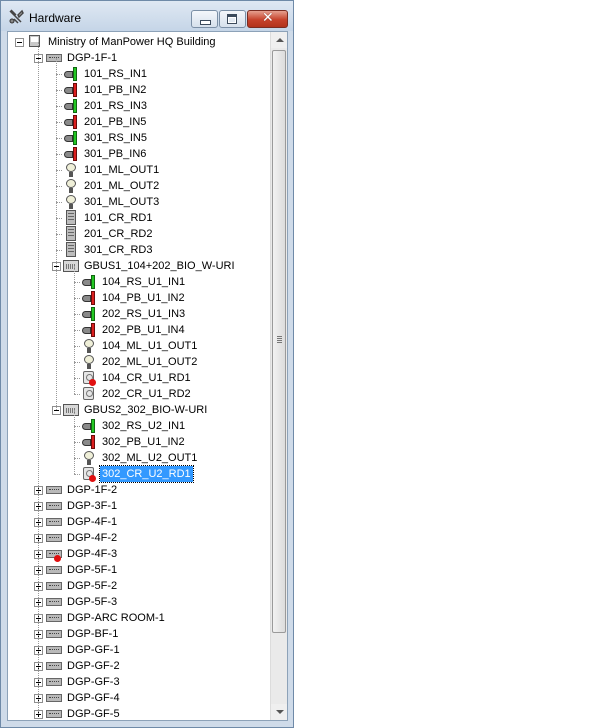  I want to click on tree-node-label: 201_PB_IN5, so click(115, 122).